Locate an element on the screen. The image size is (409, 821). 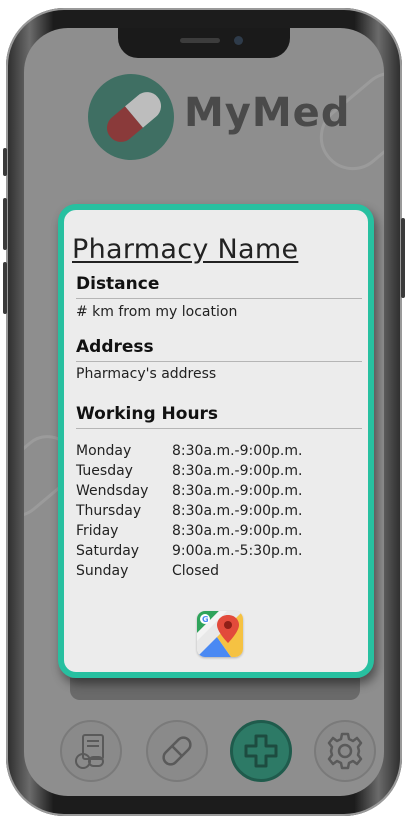
mute-switch is located at coordinates (5, 162).